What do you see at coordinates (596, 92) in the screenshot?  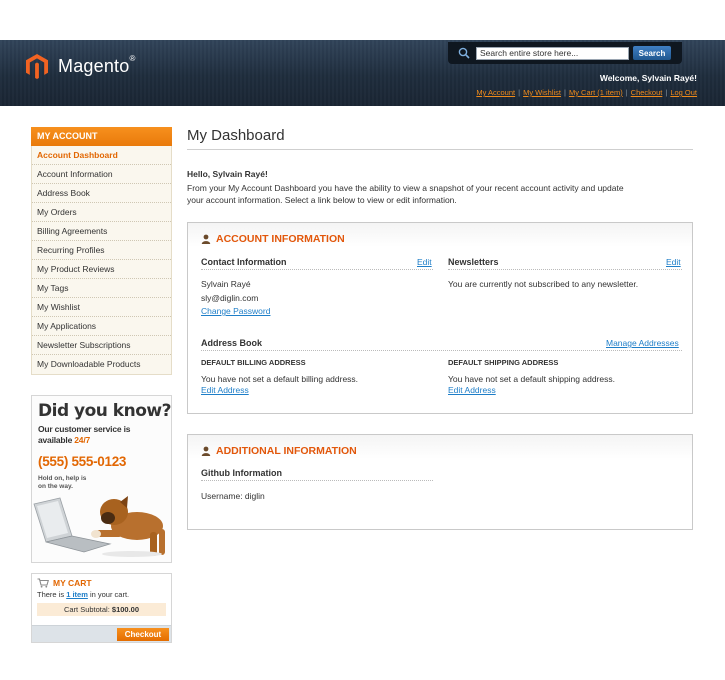 I see `top-link-my-cart: My Cart (1 item)` at bounding box center [596, 92].